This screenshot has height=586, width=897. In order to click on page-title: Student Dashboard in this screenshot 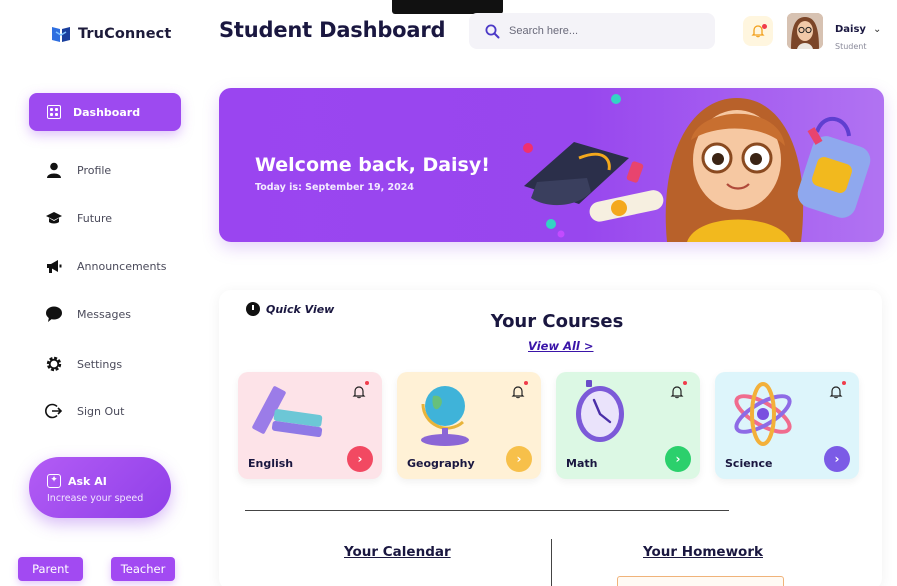, I will do `click(332, 30)`.